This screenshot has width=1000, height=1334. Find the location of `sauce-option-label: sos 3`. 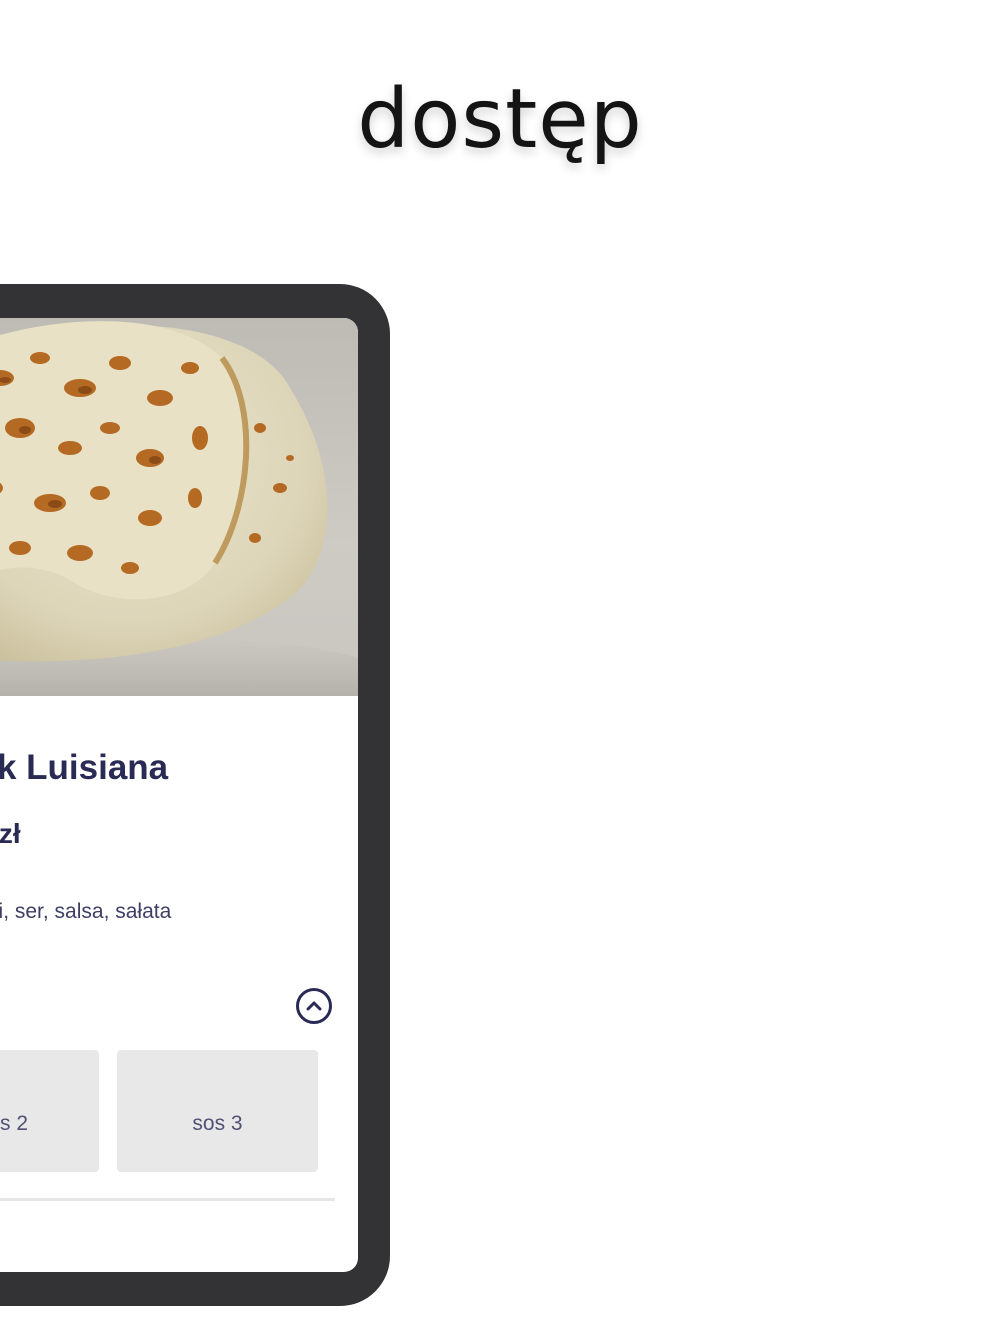

sauce-option-label: sos 3 is located at coordinates (217, 1123).